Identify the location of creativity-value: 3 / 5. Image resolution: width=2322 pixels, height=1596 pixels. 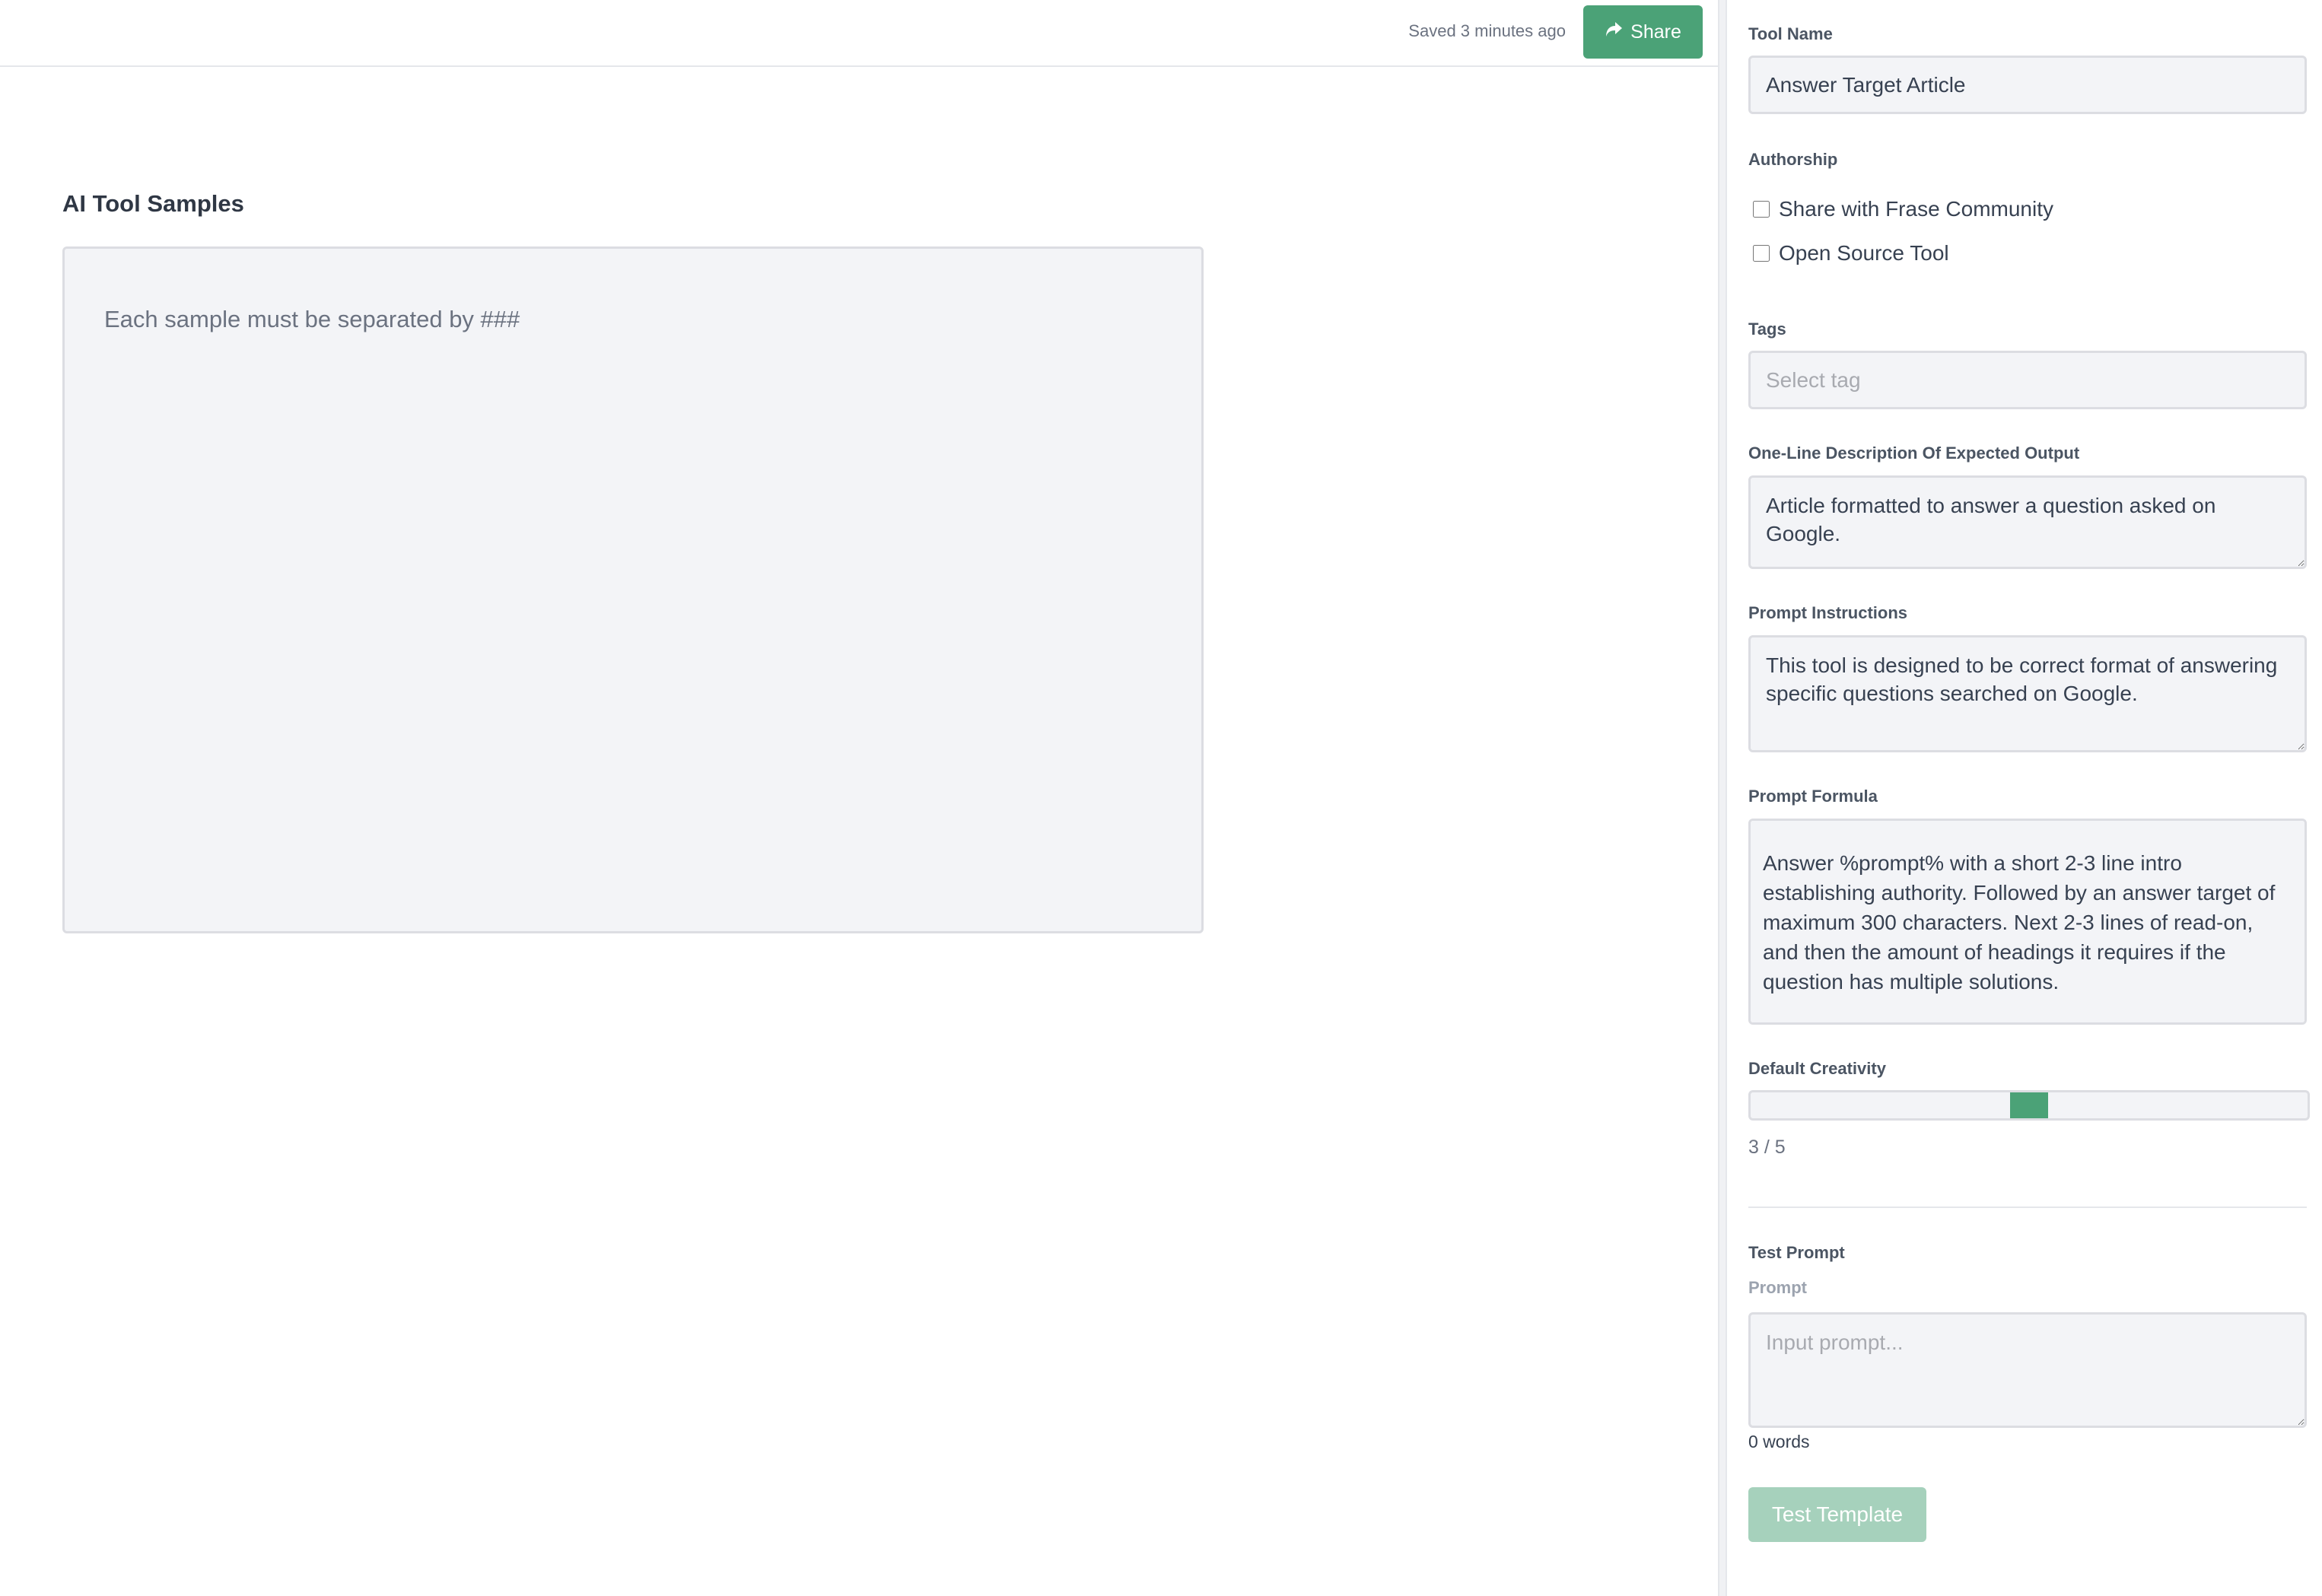
(1767, 1147).